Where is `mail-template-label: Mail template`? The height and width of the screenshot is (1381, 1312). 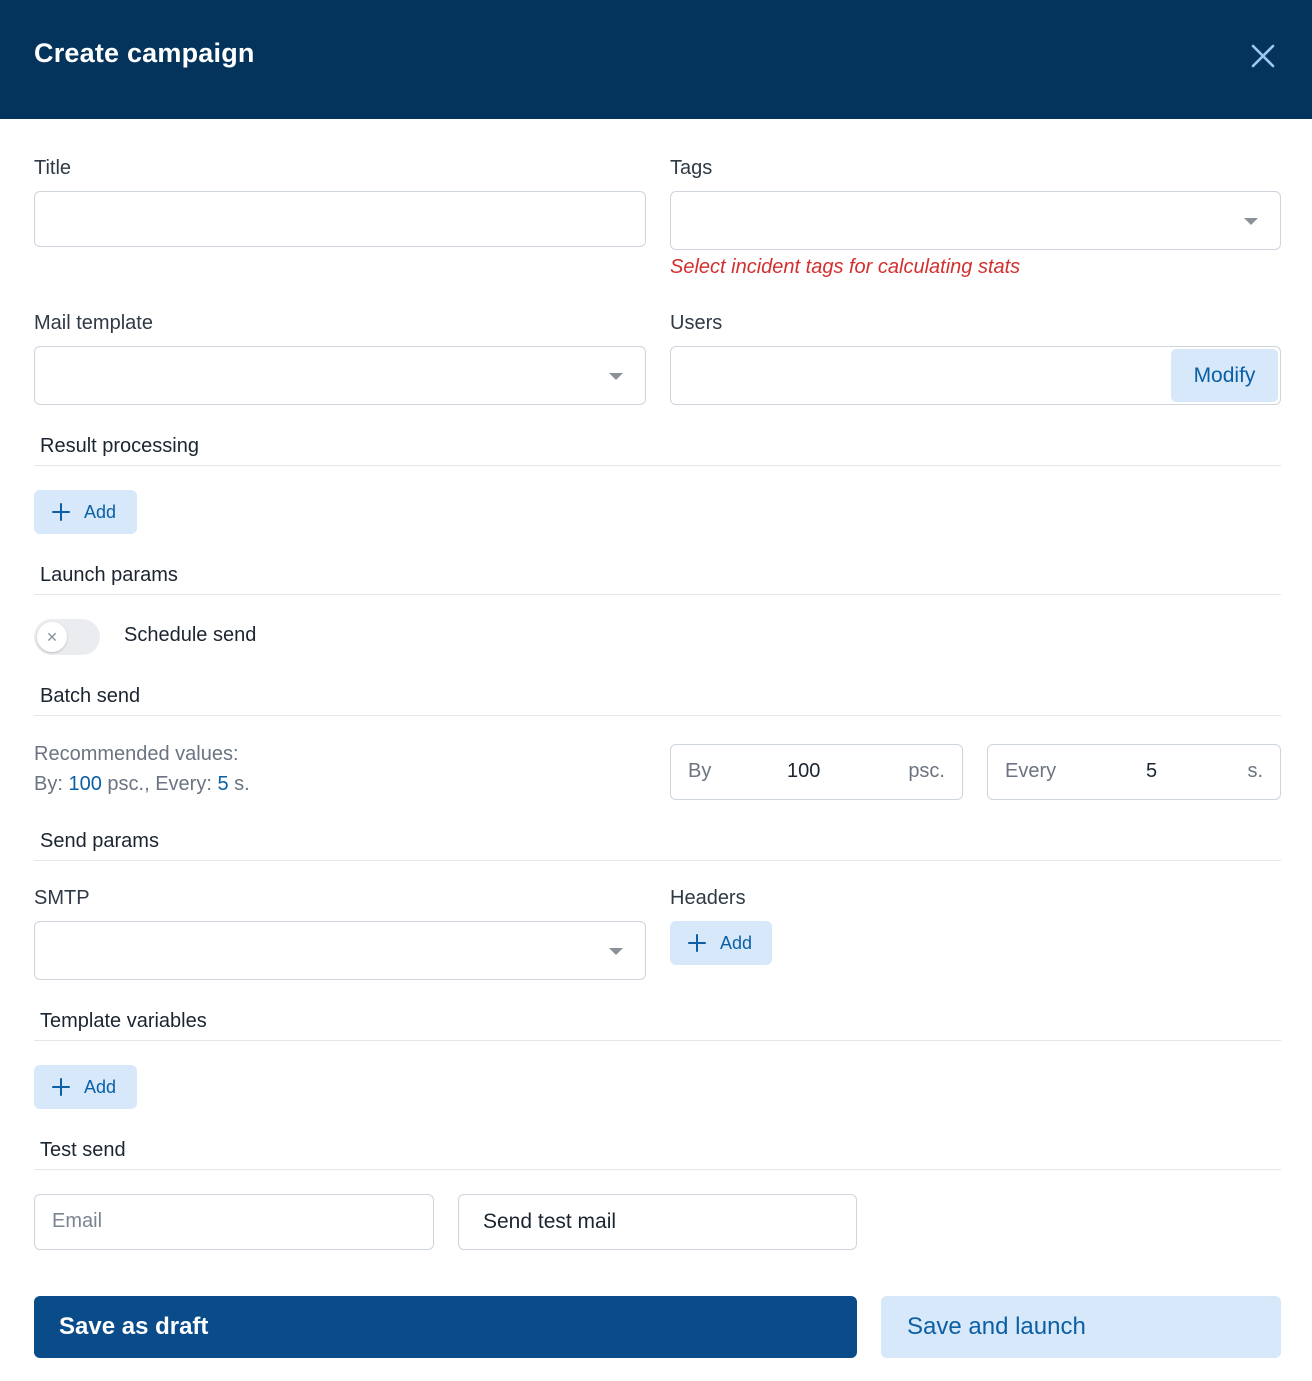 mail-template-label: Mail template is located at coordinates (93, 323).